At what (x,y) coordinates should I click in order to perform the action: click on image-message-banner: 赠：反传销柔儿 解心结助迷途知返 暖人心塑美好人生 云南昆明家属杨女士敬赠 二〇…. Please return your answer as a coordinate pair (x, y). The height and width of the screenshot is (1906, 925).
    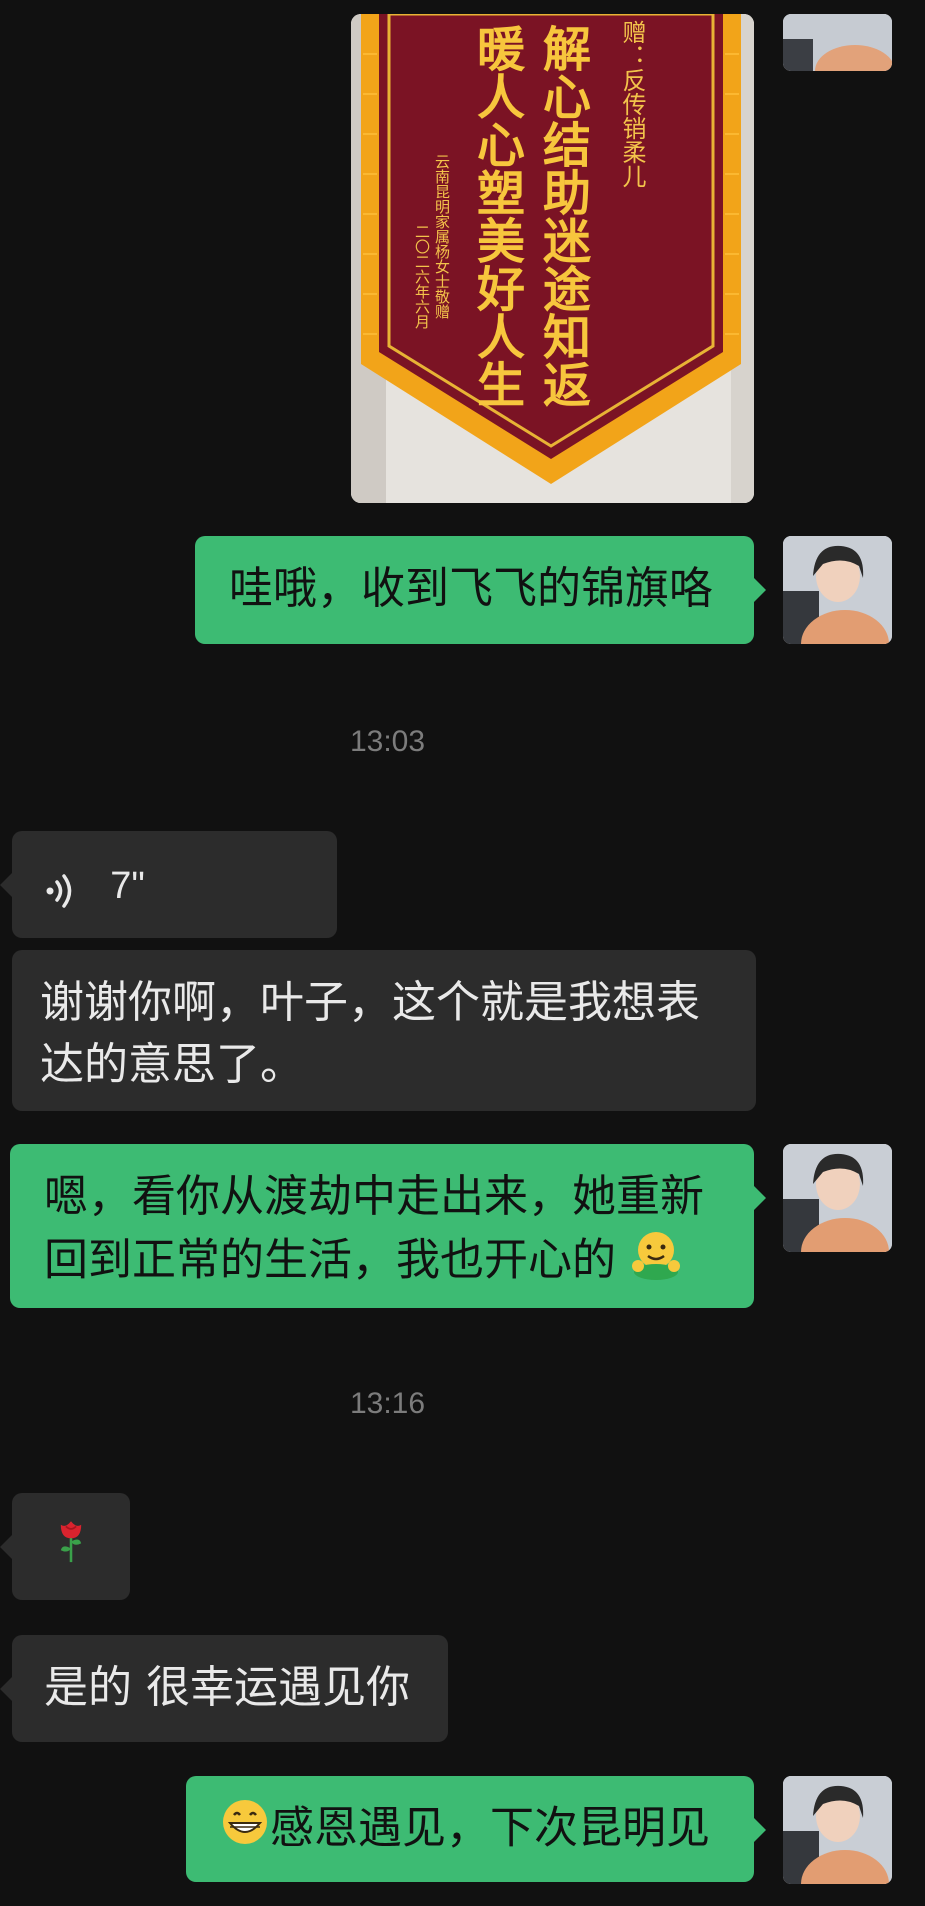
    Looking at the image, I should click on (552, 258).